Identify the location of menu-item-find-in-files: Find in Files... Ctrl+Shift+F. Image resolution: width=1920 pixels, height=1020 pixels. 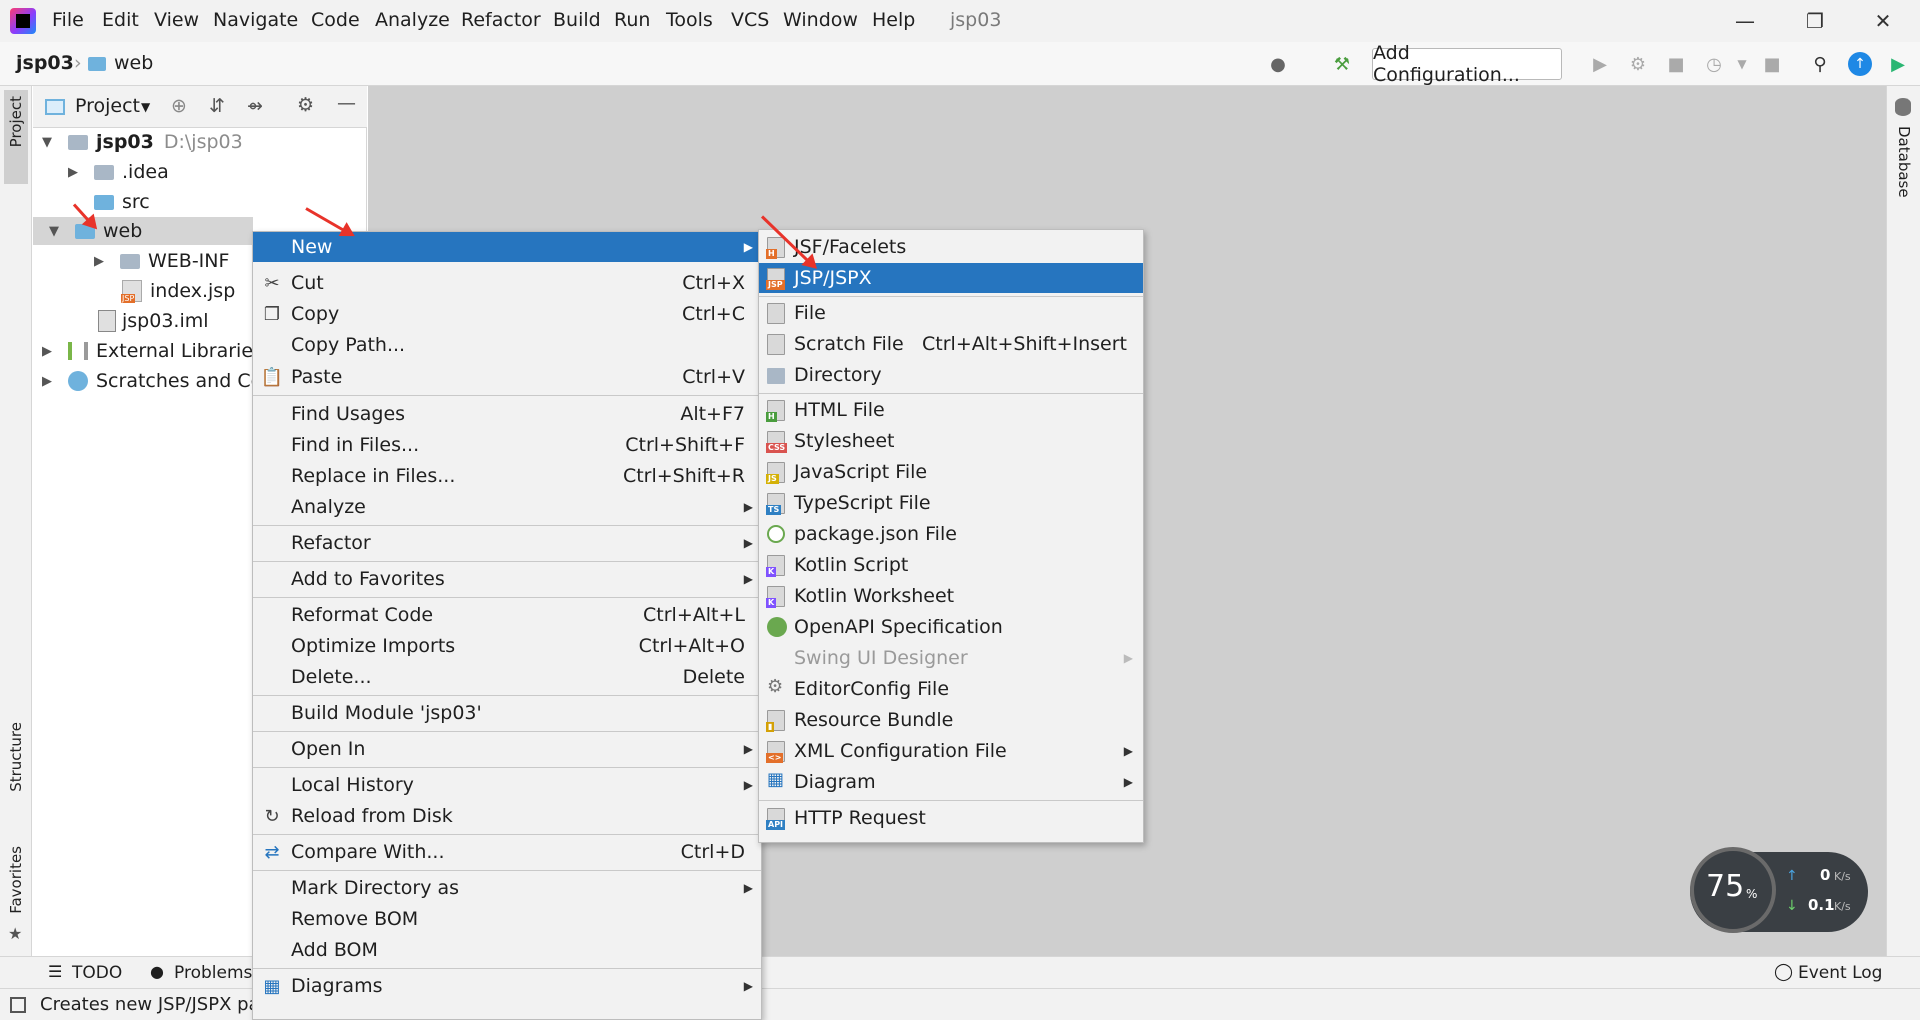
(507, 445).